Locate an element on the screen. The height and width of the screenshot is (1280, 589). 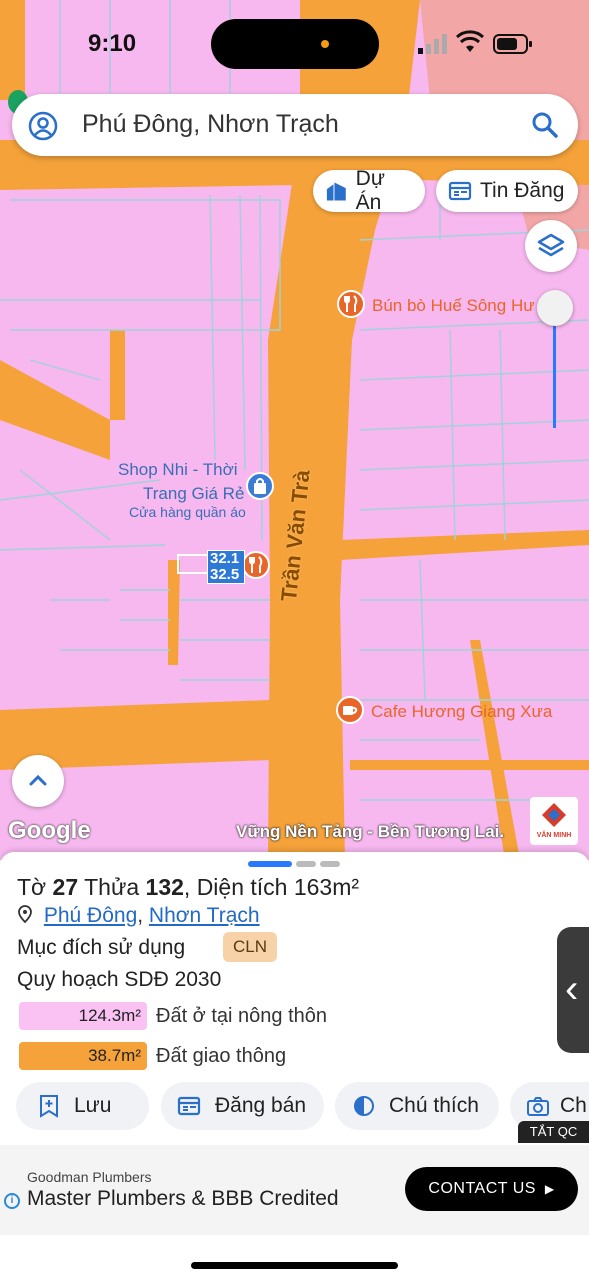
ward-link: Phú Đông is located at coordinates (90, 915).